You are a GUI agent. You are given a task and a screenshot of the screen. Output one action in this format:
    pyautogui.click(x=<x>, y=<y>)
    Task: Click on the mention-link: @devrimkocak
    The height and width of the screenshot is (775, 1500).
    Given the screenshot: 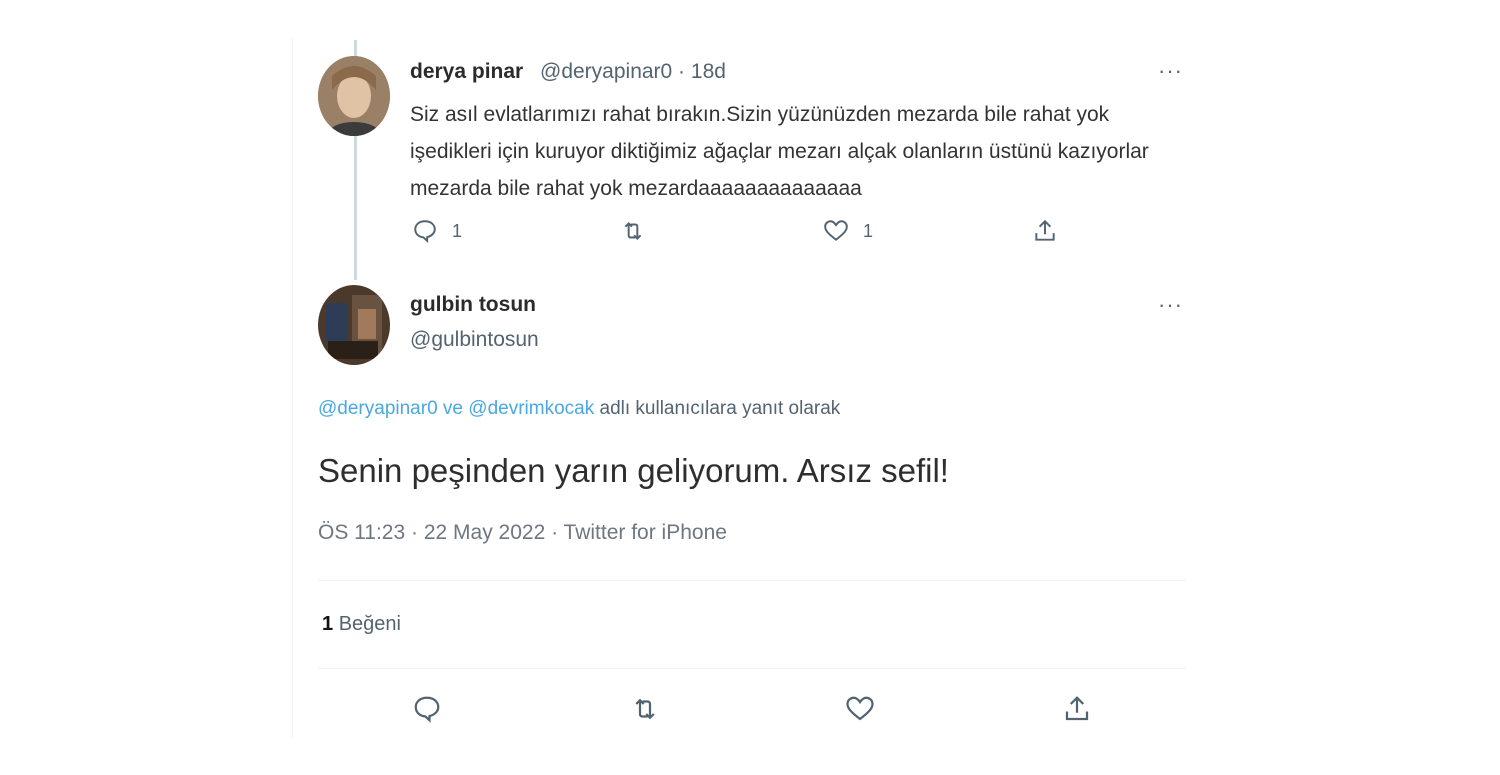 What is the action you would take?
    pyautogui.click(x=531, y=408)
    